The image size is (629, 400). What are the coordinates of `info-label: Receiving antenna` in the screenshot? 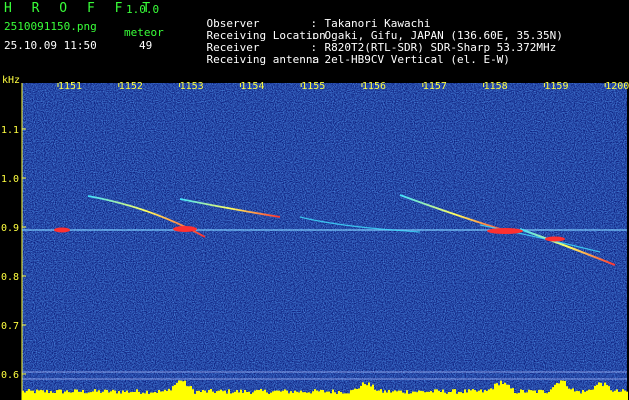 It's located at (263, 59).